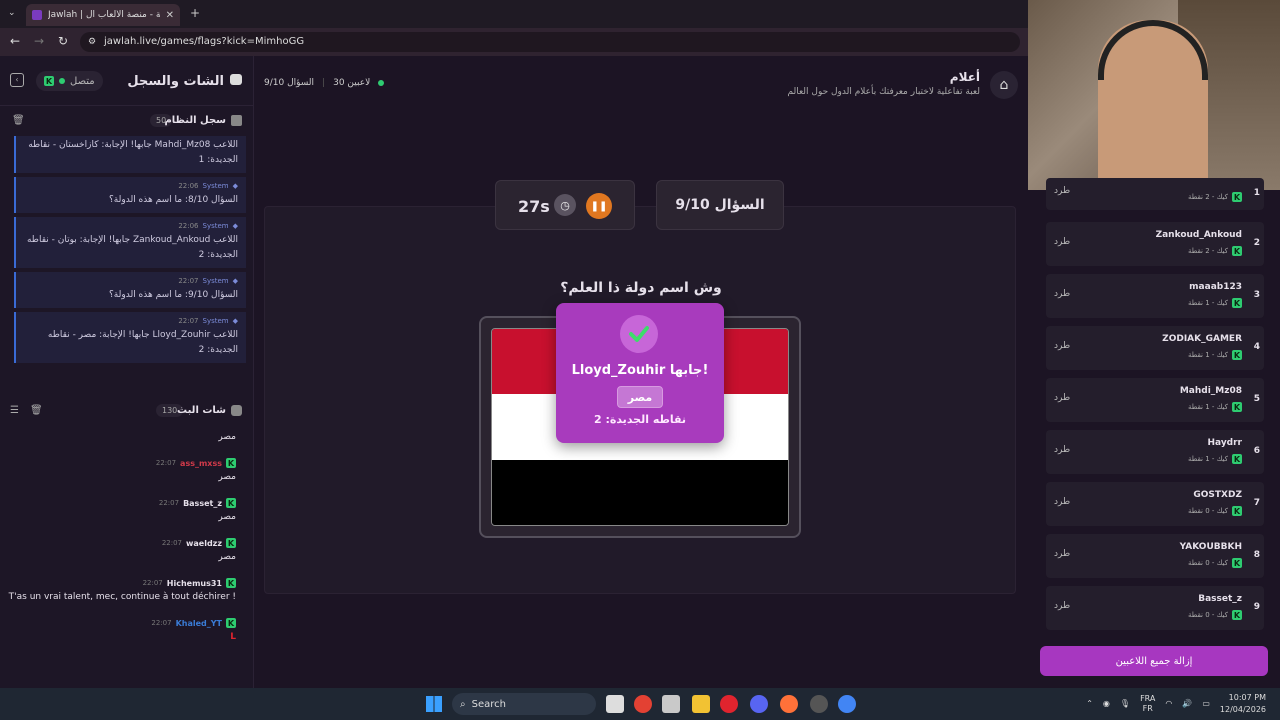  I want to click on collapse-panel-icon: ‹, so click(17, 80).